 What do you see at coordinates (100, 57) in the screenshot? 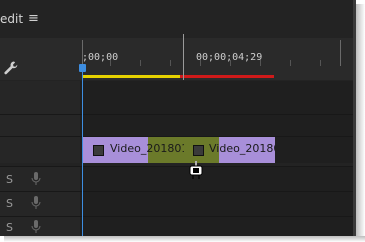
I see `timecode-start: ;00;00` at bounding box center [100, 57].